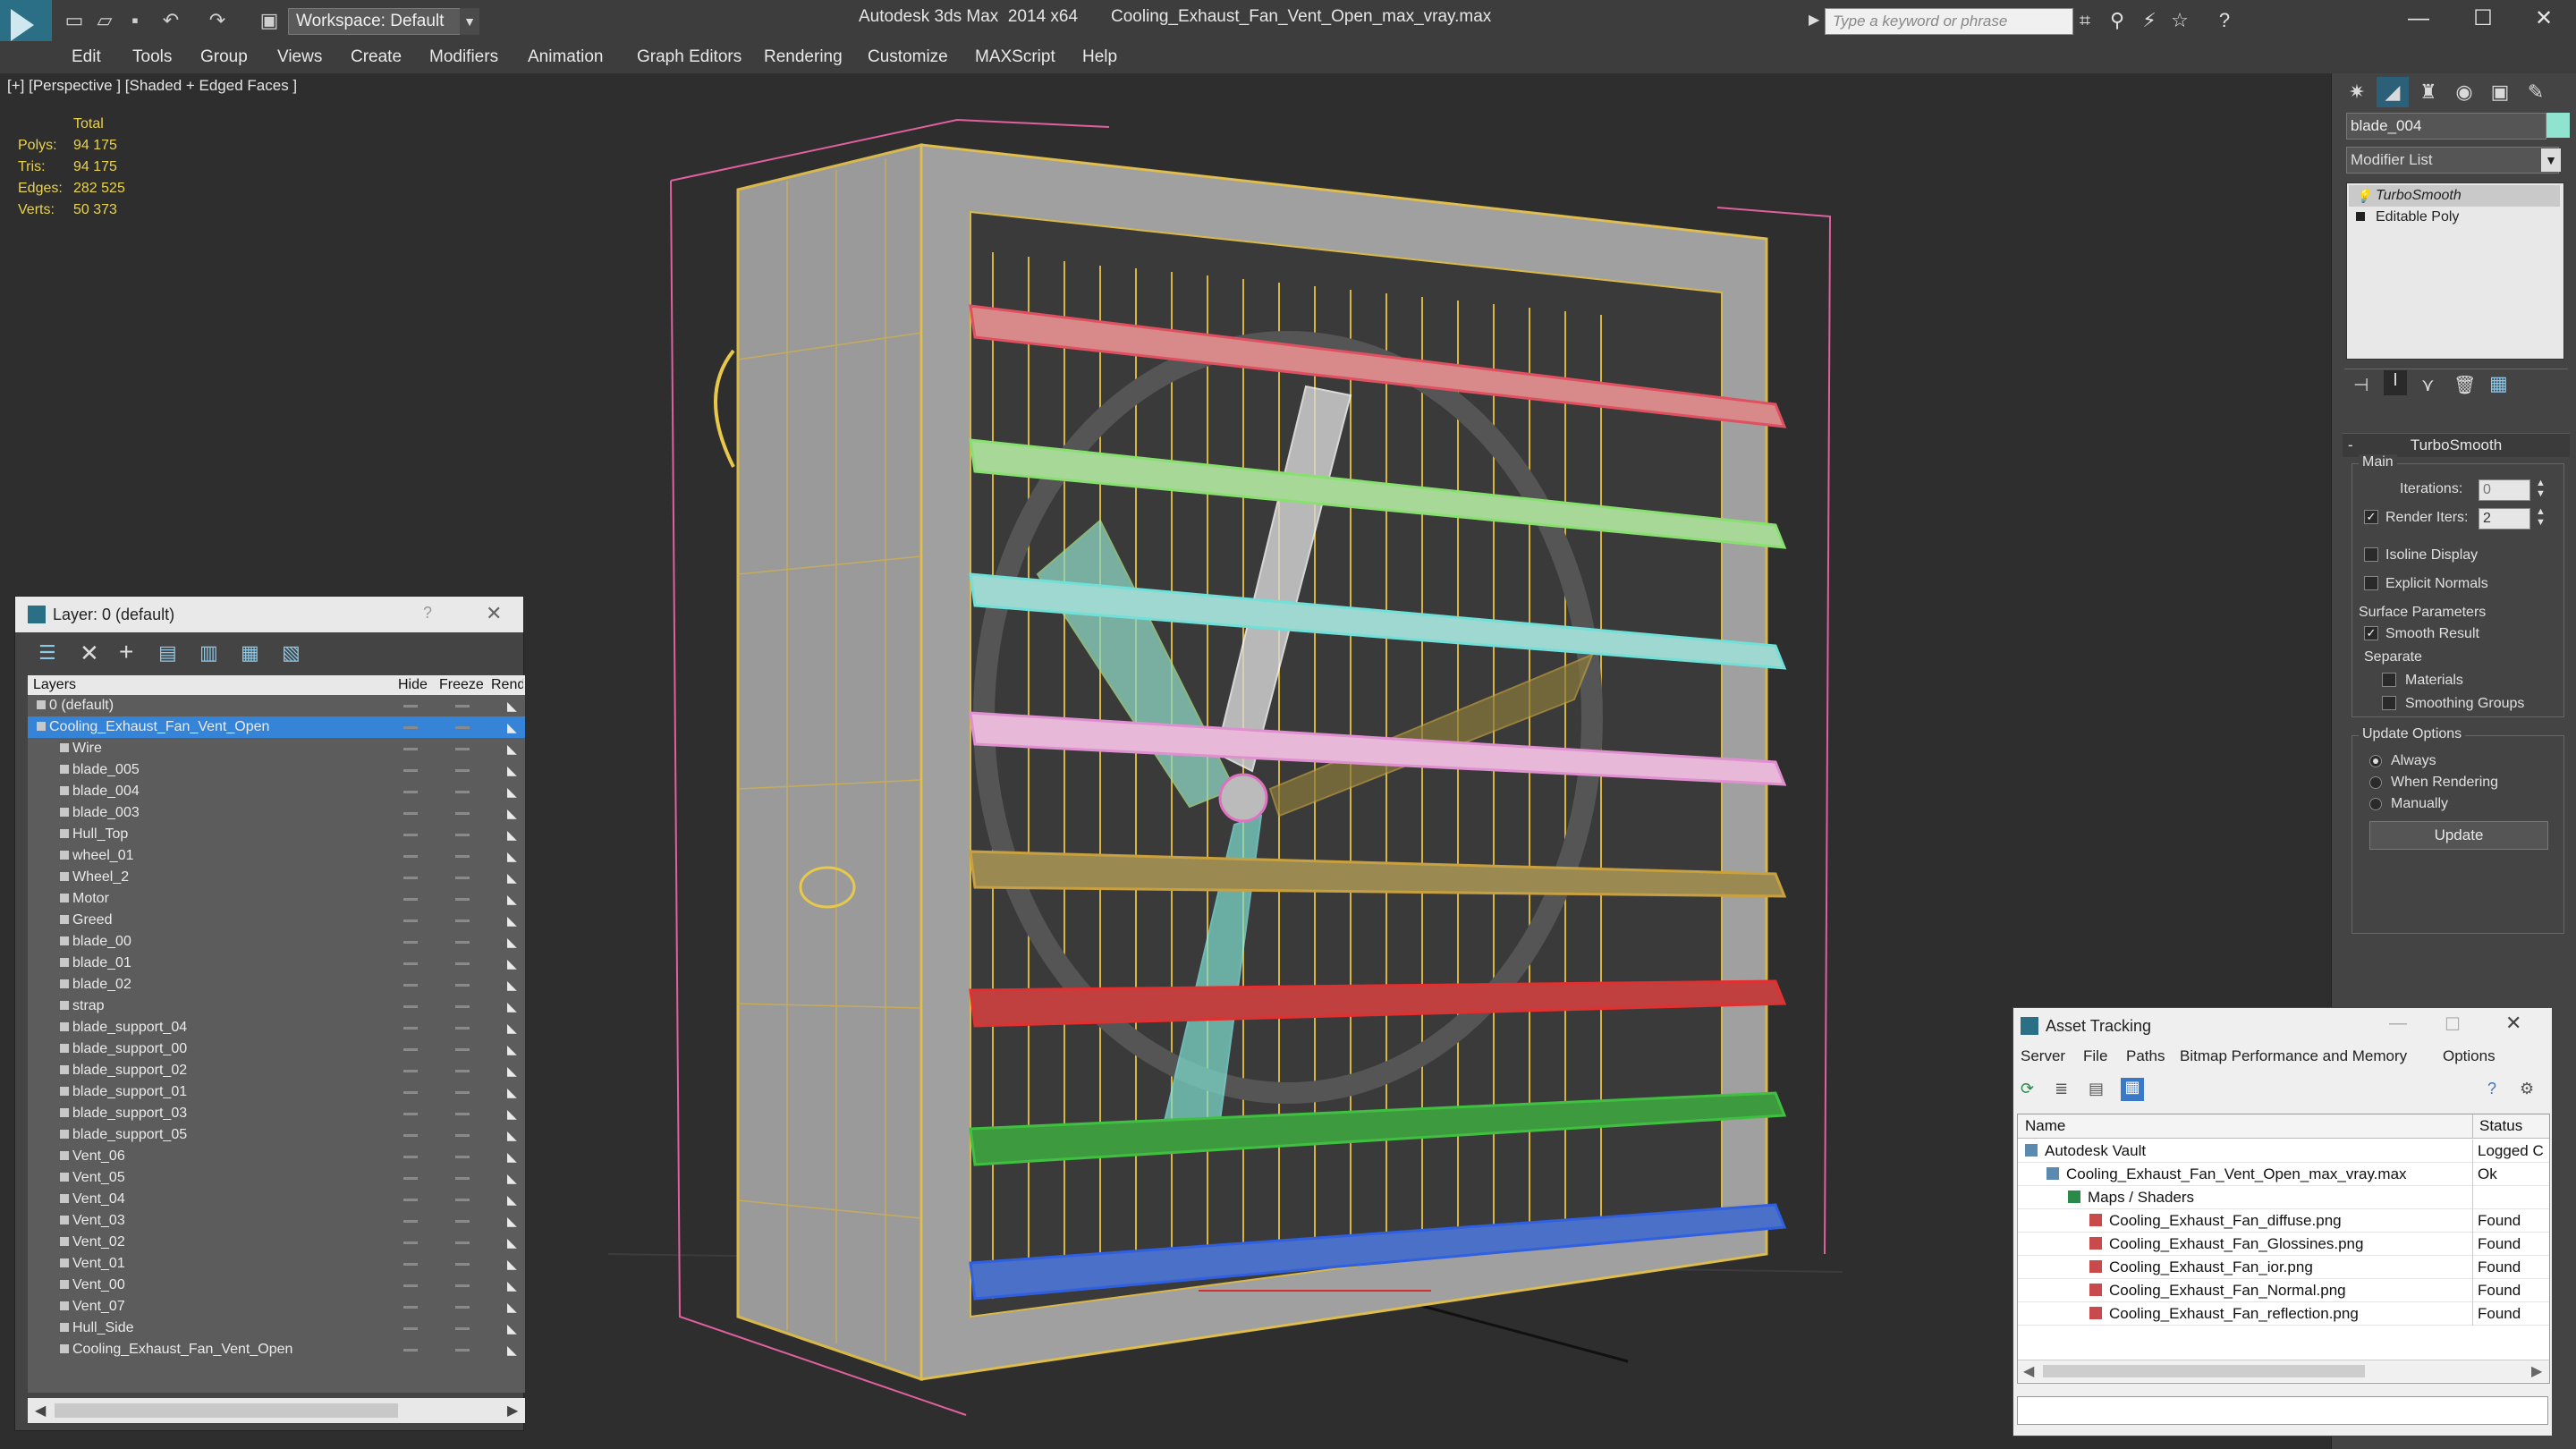 The width and height of the screenshot is (2576, 1449). What do you see at coordinates (2204, 1371) in the screenshot?
I see `scroll-thumb` at bounding box center [2204, 1371].